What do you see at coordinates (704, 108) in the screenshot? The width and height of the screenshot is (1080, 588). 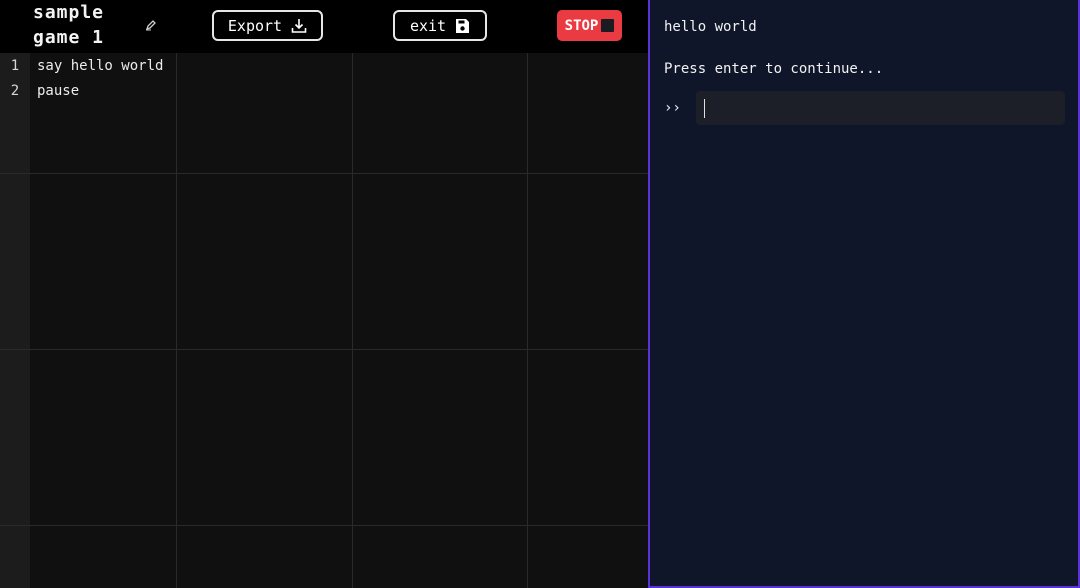 I see `text-caret` at bounding box center [704, 108].